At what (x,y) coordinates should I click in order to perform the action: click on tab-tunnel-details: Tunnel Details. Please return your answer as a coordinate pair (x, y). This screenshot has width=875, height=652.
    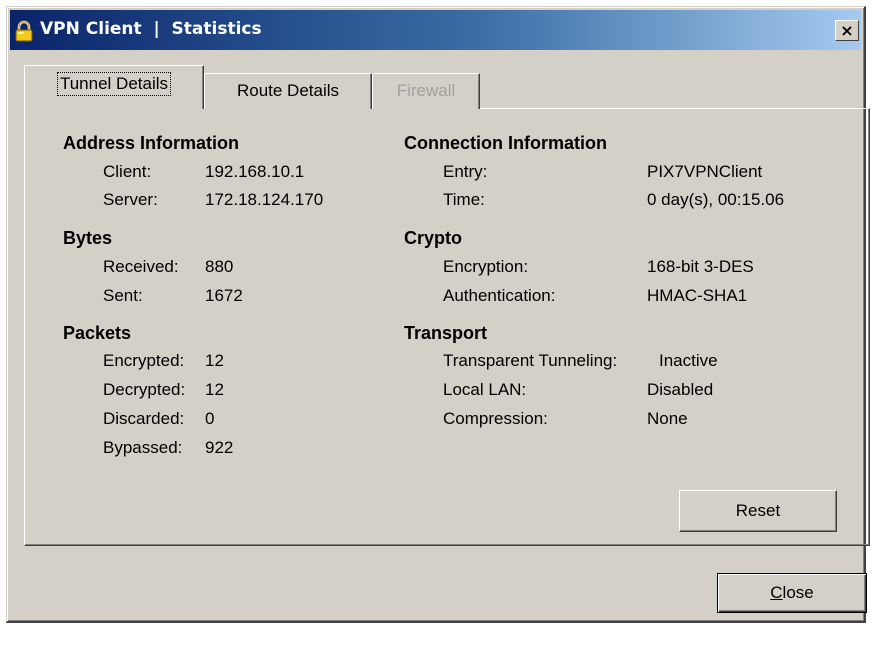
    Looking at the image, I should click on (114, 87).